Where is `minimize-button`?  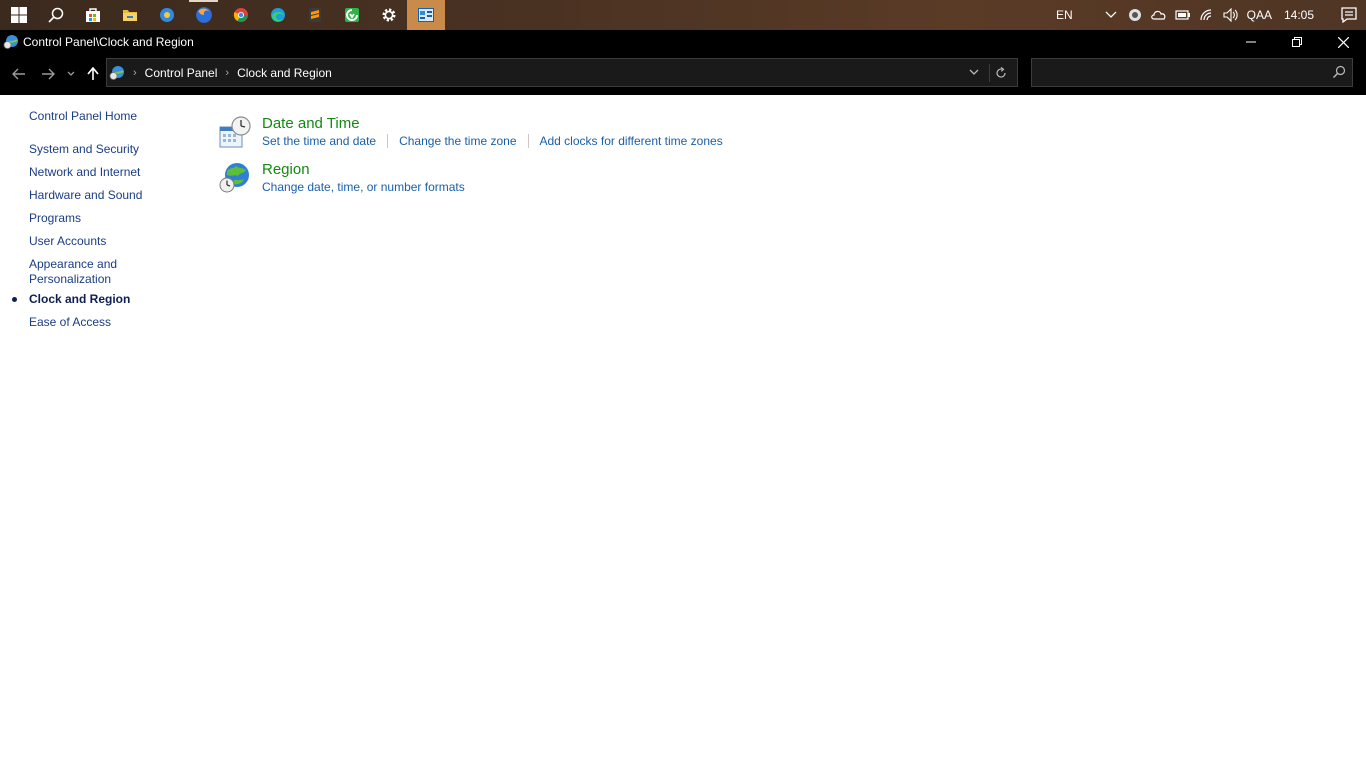
minimize-button is located at coordinates (1251, 42).